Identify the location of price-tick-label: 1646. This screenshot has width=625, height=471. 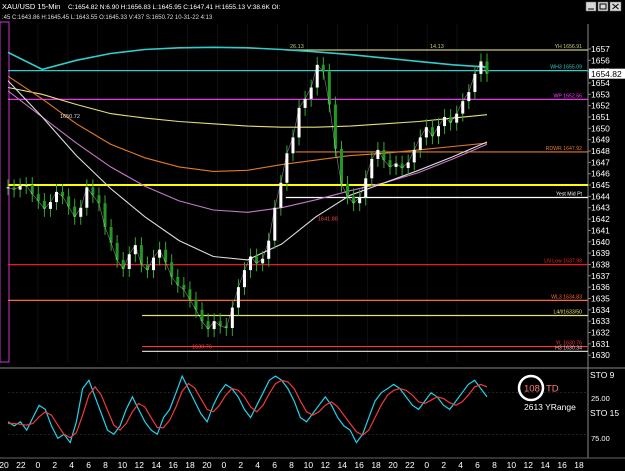
(600, 174).